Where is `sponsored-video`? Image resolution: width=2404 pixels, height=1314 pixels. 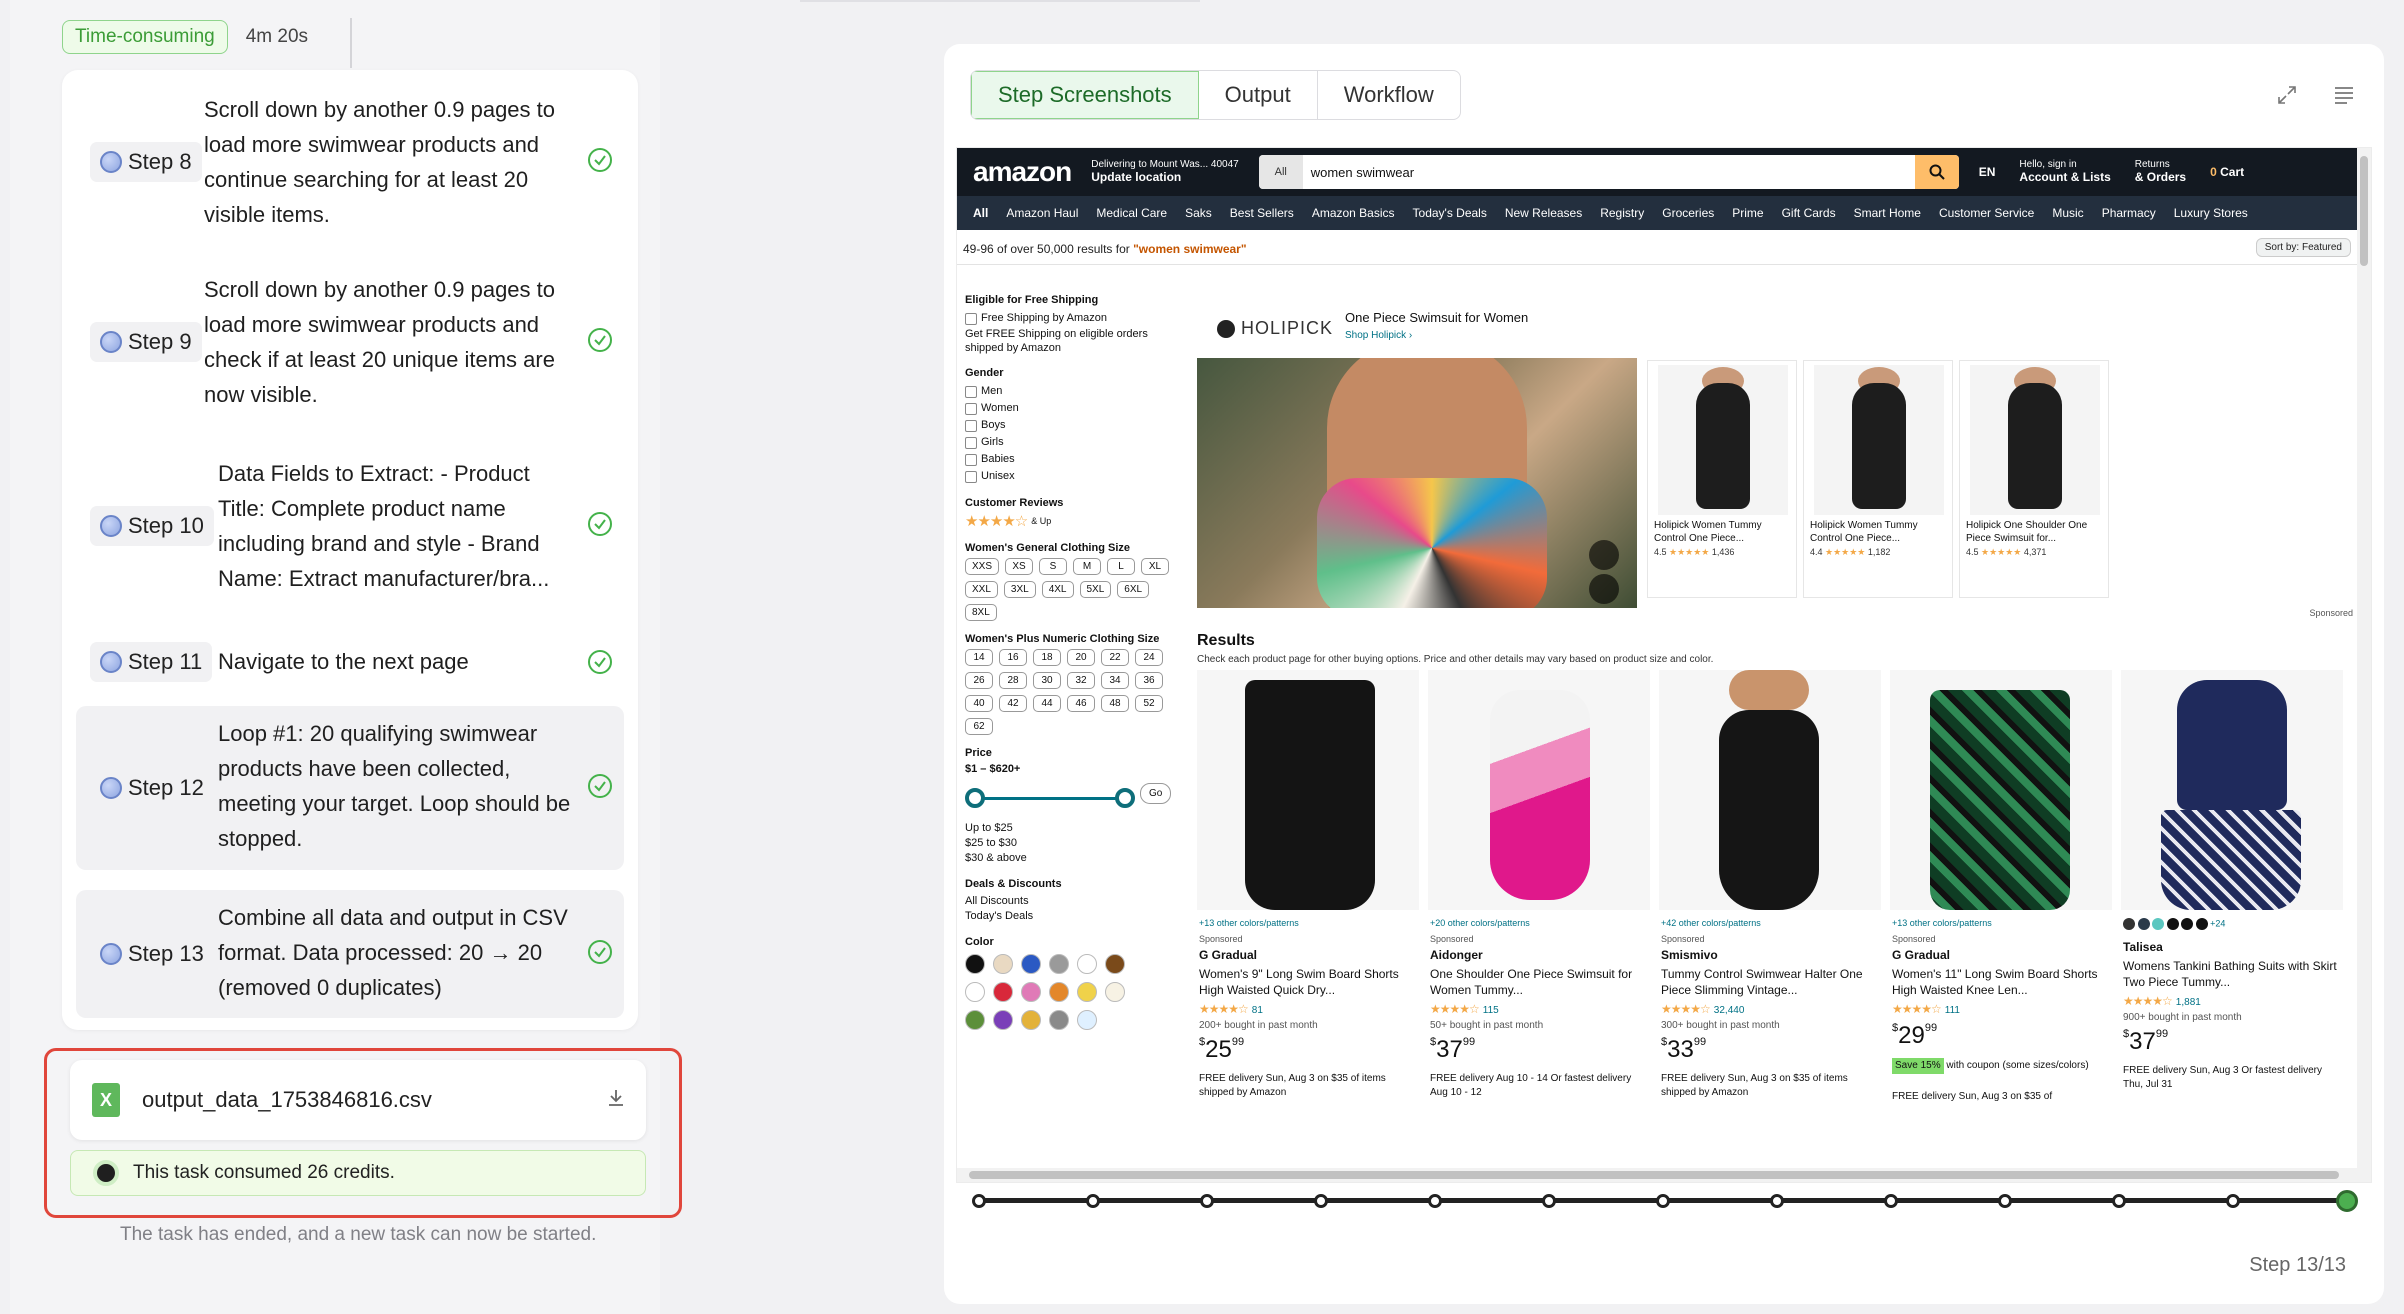 sponsored-video is located at coordinates (1417, 483).